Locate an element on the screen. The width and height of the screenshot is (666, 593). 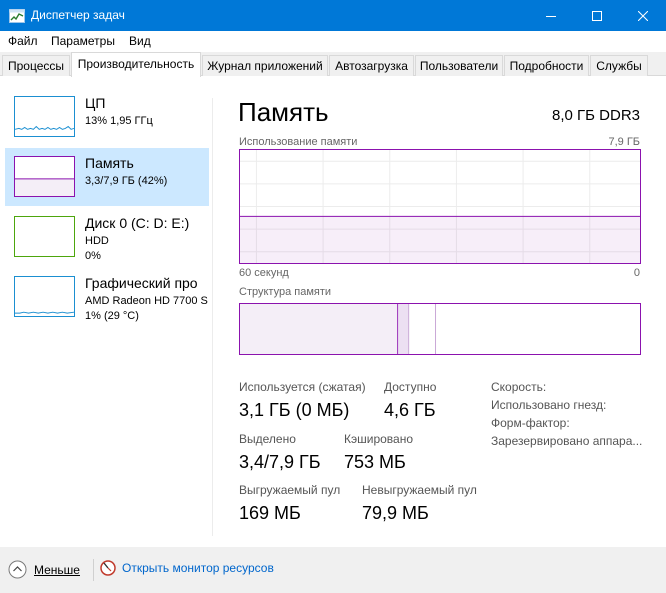
committed-value: 3,4/7,9 ГБ is located at coordinates (280, 462).